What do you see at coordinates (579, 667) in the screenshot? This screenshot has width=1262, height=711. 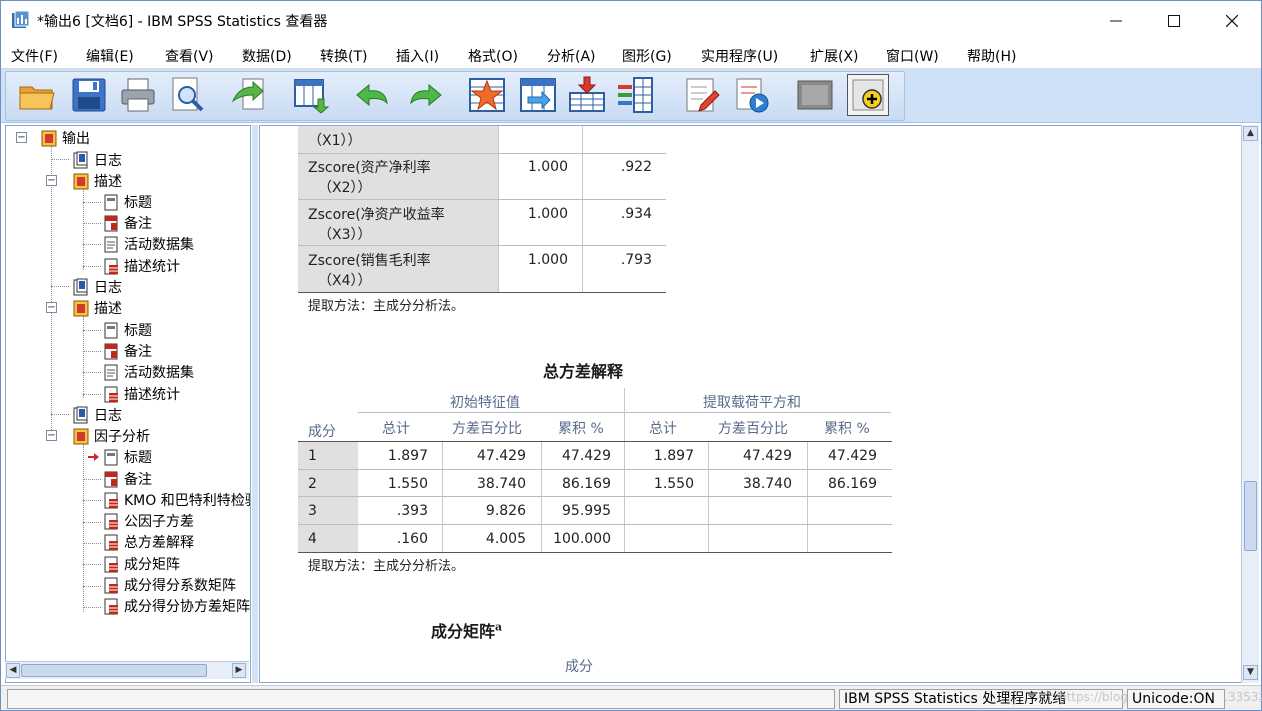 I see `column-header: 成分` at bounding box center [579, 667].